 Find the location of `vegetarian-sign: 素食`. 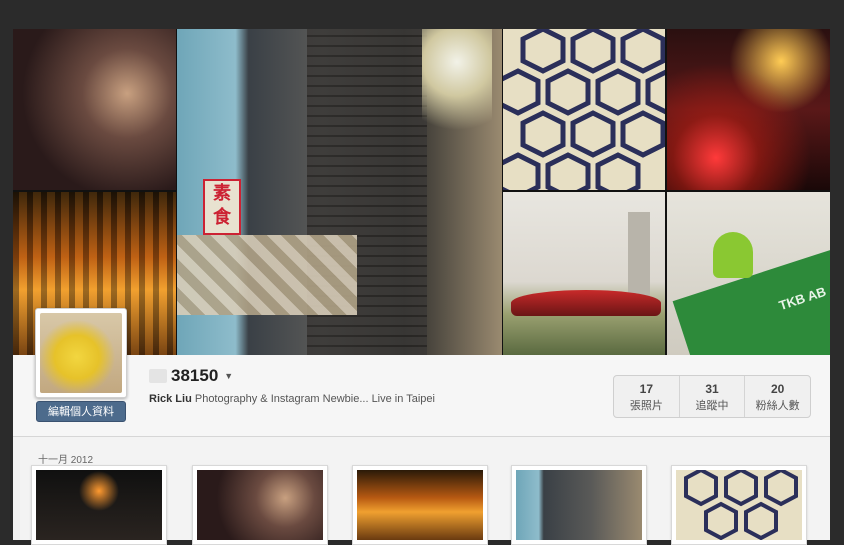

vegetarian-sign: 素食 is located at coordinates (222, 207).